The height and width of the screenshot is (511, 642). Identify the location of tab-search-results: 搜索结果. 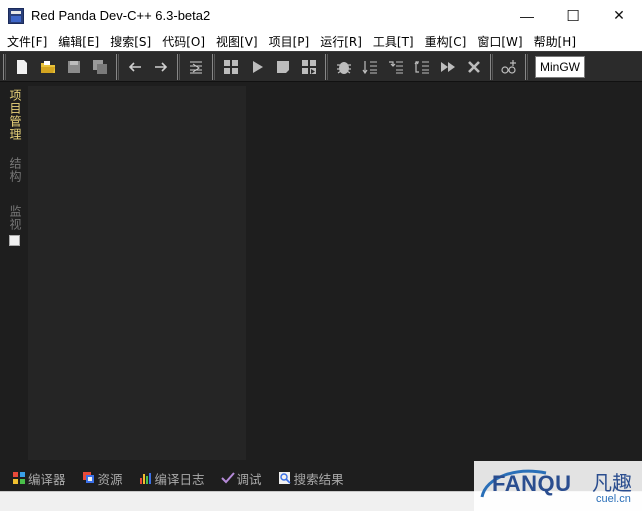
(311, 478).